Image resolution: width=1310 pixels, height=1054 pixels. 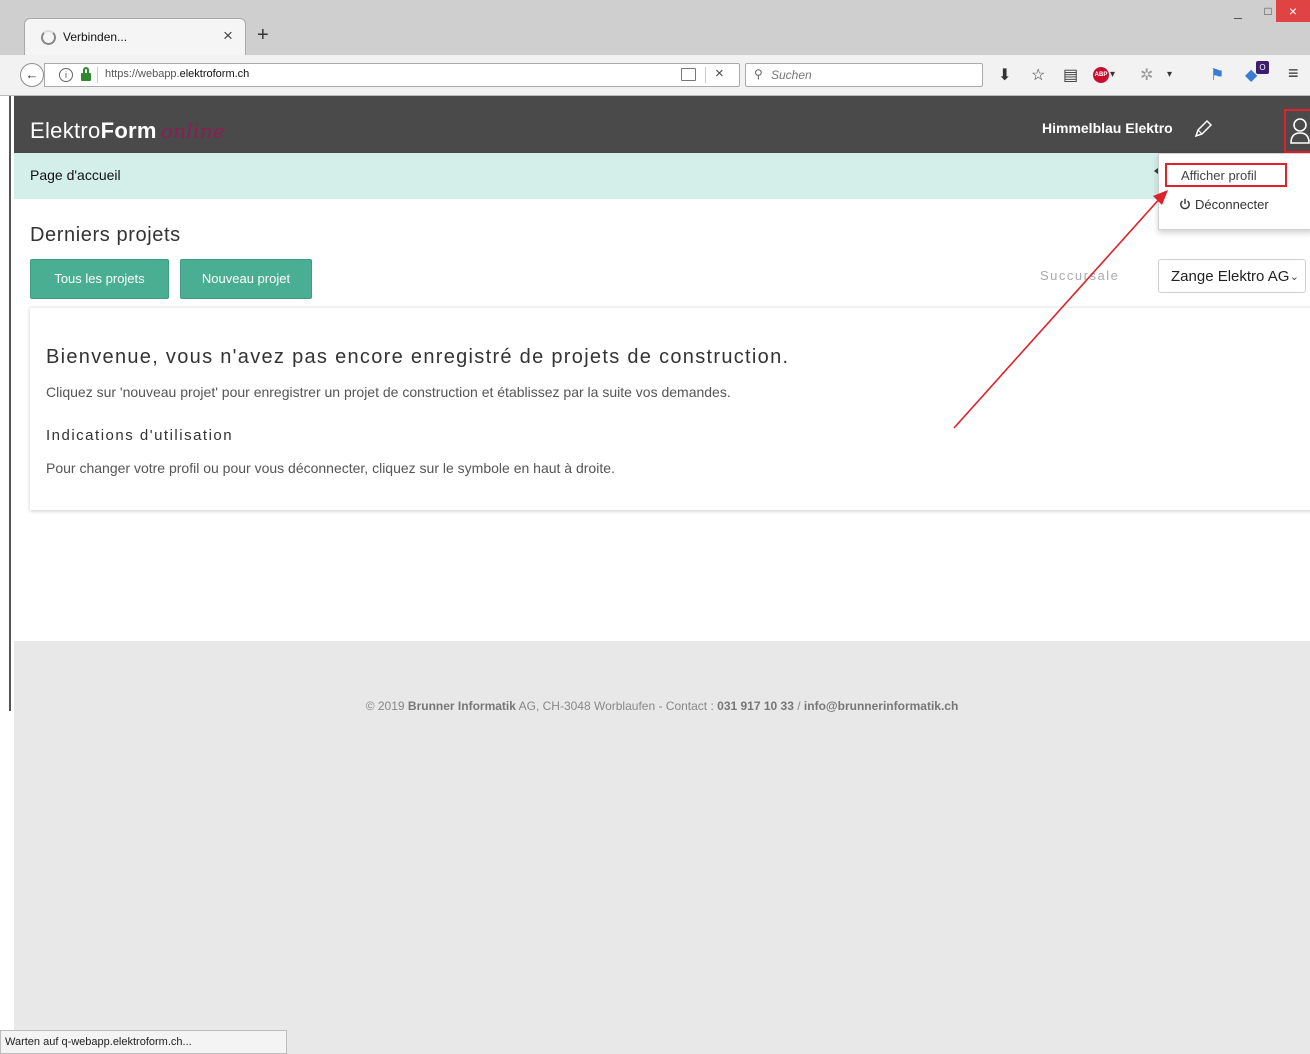 What do you see at coordinates (1238, 11) in the screenshot?
I see `minimize-button: _` at bounding box center [1238, 11].